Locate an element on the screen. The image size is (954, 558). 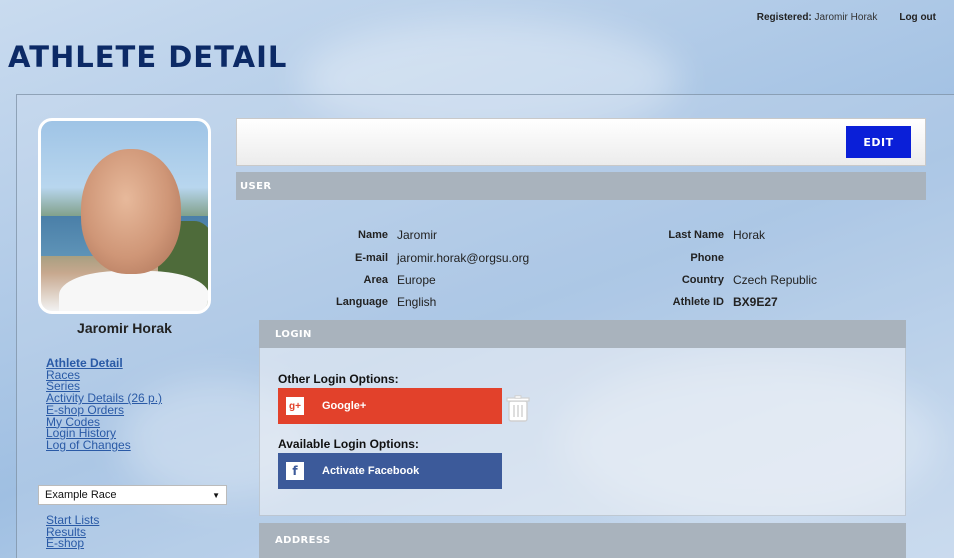
language-label: Language is located at coordinates (362, 302).